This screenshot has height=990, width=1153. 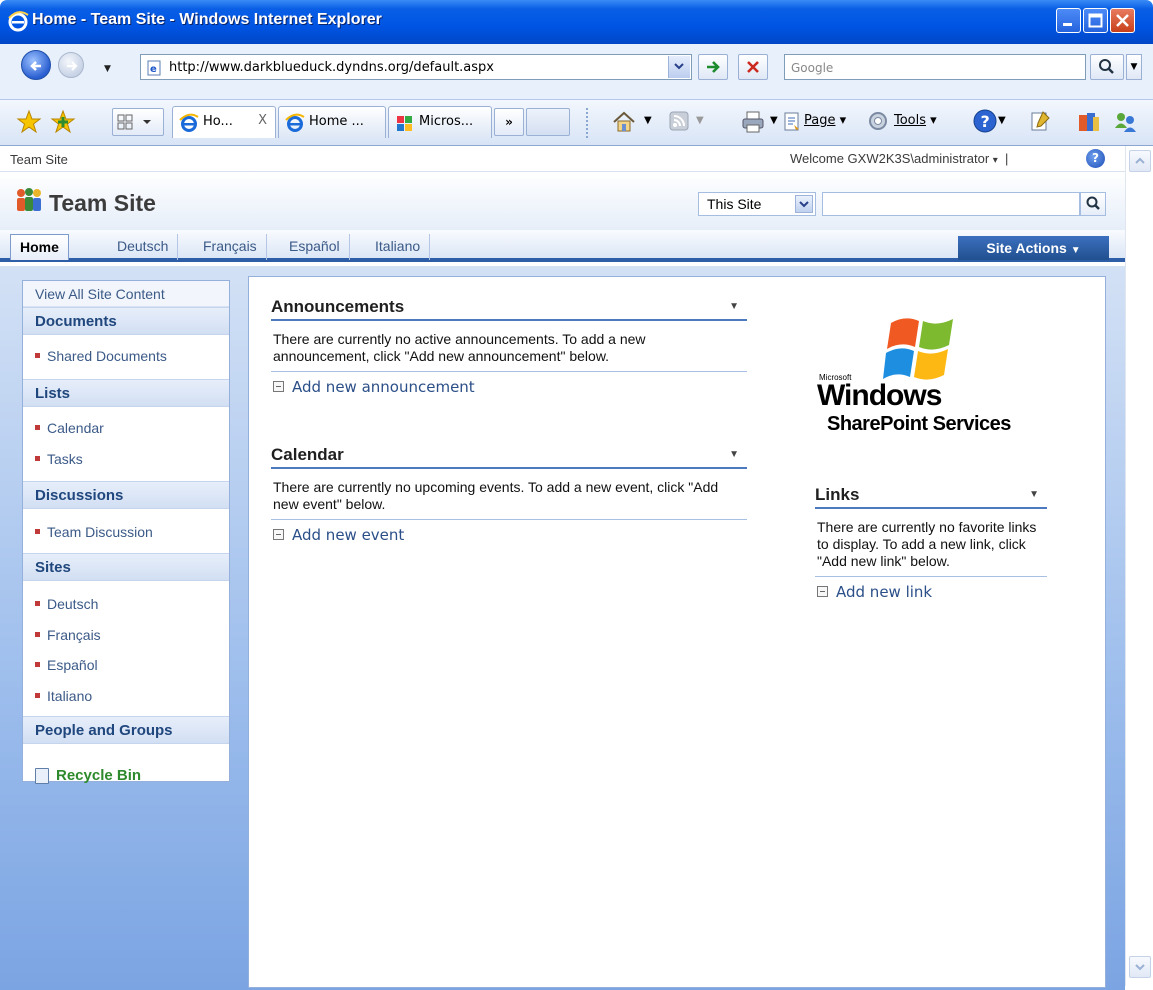 I want to click on new-tab-button, so click(x=548, y=122).